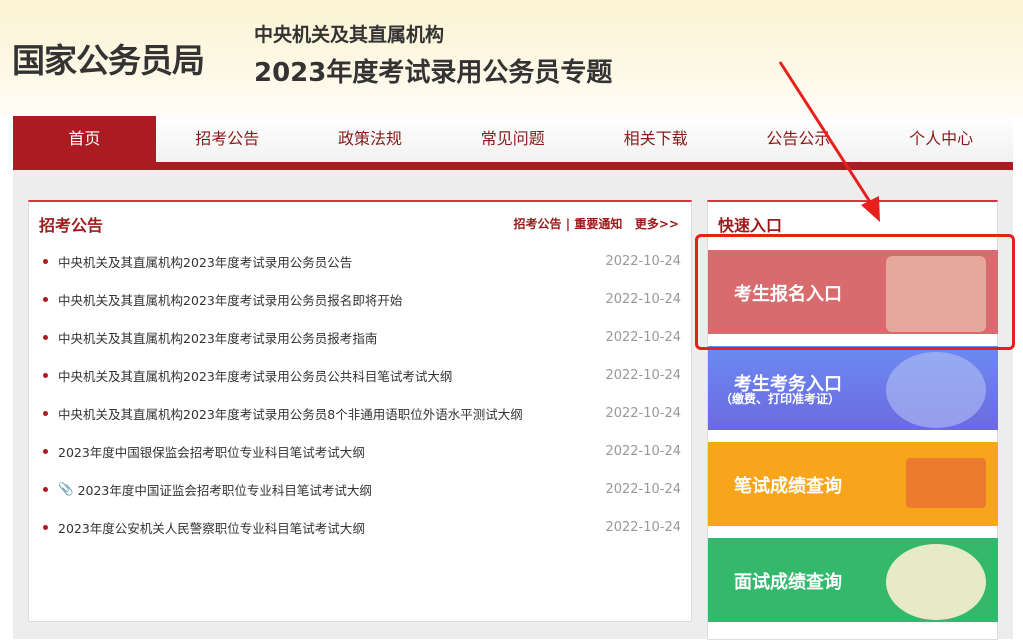  What do you see at coordinates (829, 141) in the screenshot?
I see `arrow-annotation-icon` at bounding box center [829, 141].